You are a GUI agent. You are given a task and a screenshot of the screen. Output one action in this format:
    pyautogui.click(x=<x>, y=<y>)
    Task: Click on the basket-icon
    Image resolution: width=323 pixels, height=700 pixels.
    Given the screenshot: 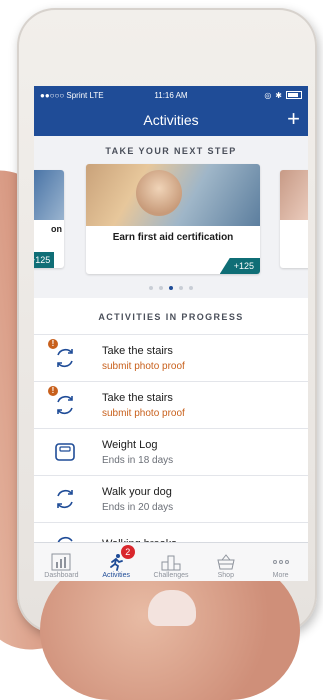 What is the action you would take?
    pyautogui.click(x=226, y=562)
    